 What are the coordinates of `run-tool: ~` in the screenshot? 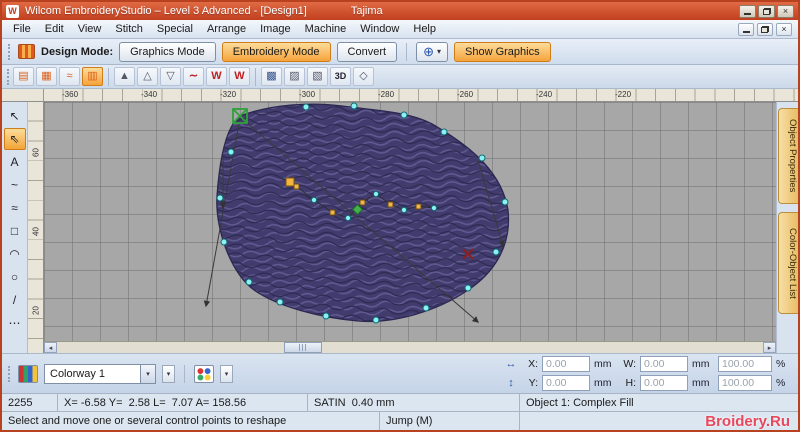 It's located at (15, 185).